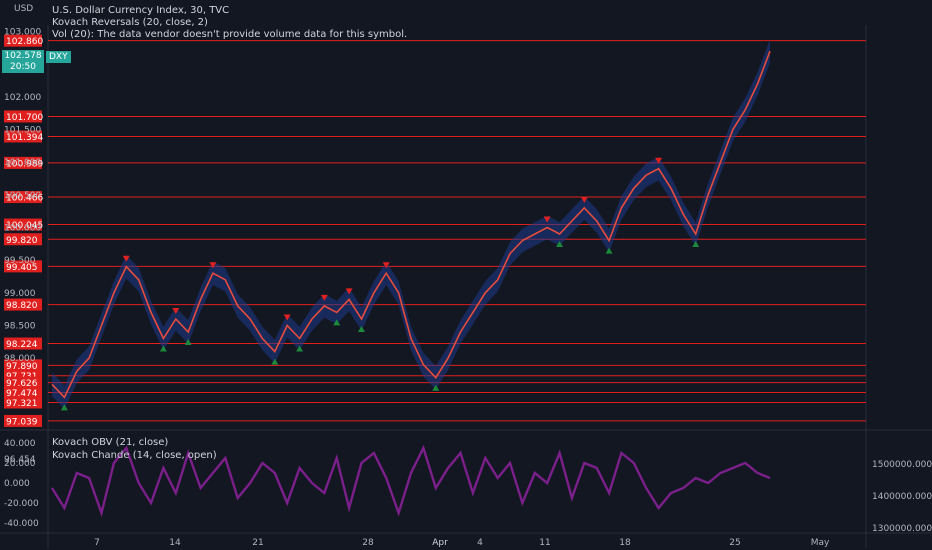 This screenshot has height=550, width=932. Describe the element at coordinates (110, 442) in the screenshot. I see `indicator-kovach-obv: Kovach OBV (21, close)` at that location.